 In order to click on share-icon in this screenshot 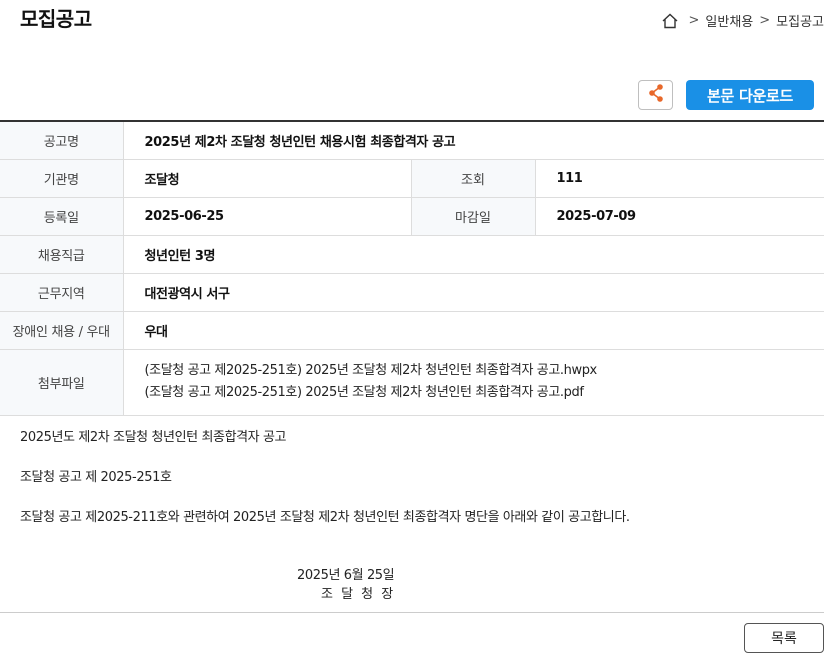, I will do `click(656, 95)`.